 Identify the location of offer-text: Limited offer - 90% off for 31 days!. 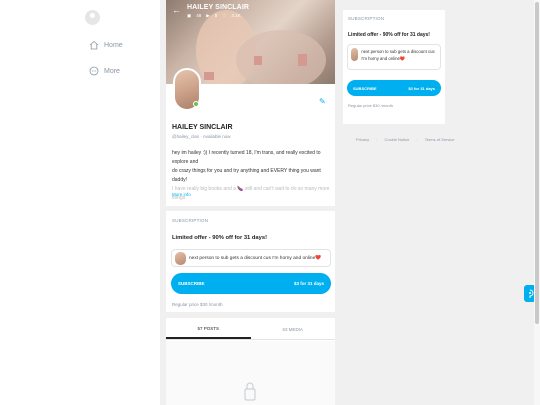
(220, 238).